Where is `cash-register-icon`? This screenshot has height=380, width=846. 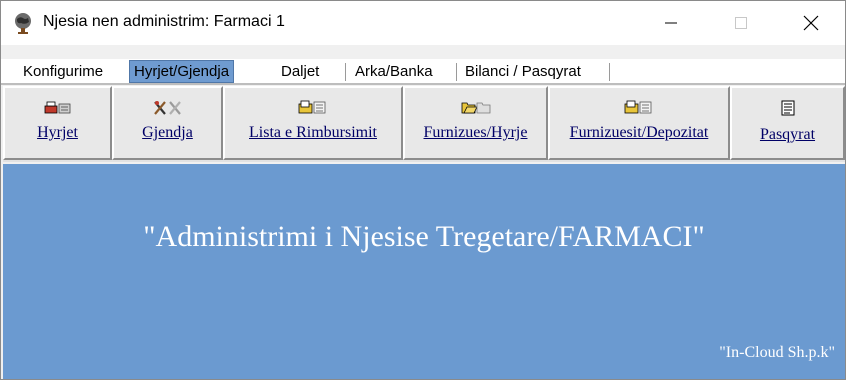 cash-register-icon is located at coordinates (58, 107).